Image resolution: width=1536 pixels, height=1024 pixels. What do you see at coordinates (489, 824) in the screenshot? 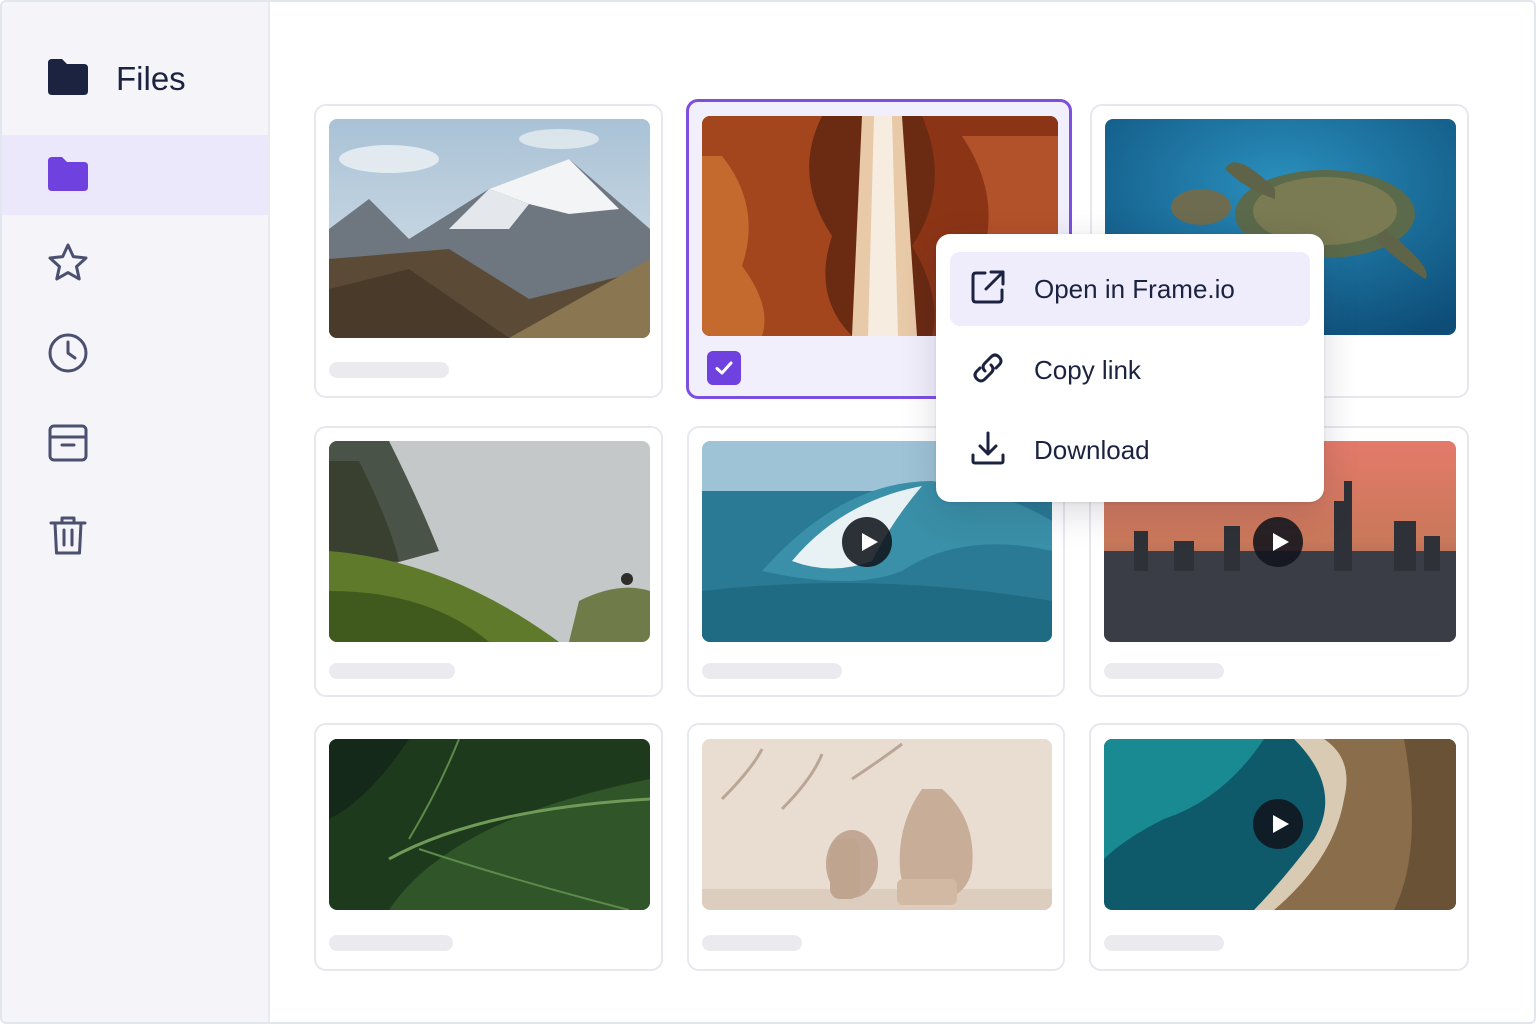
I see `thumbnail-leaf` at bounding box center [489, 824].